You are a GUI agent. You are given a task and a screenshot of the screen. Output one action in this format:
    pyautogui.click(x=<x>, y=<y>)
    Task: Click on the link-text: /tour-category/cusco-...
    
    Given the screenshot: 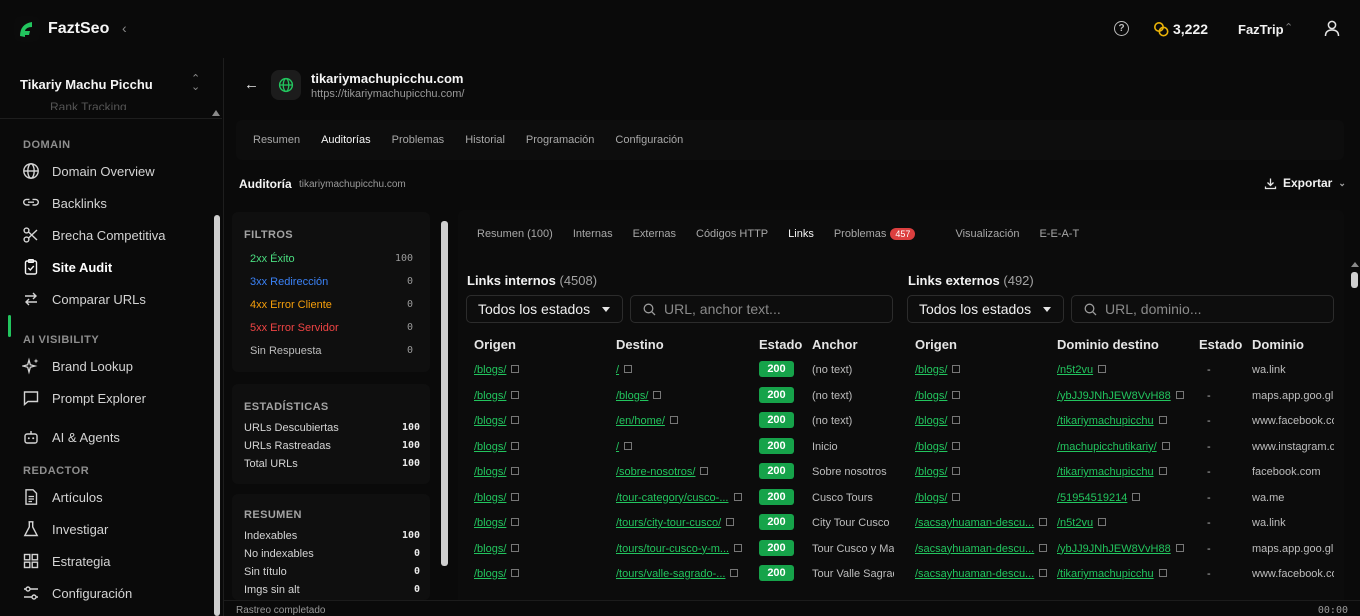 What is the action you would take?
    pyautogui.click(x=672, y=498)
    